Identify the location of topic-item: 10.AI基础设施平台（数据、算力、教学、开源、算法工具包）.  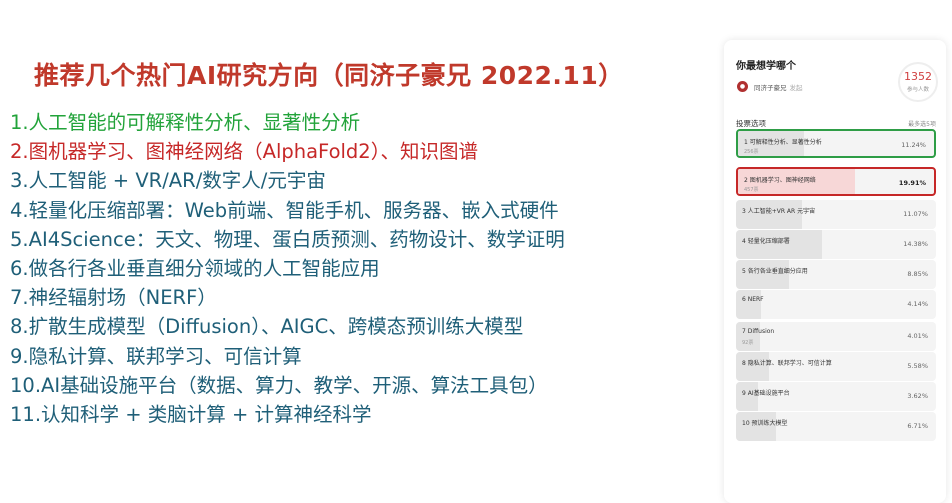
(287, 385).